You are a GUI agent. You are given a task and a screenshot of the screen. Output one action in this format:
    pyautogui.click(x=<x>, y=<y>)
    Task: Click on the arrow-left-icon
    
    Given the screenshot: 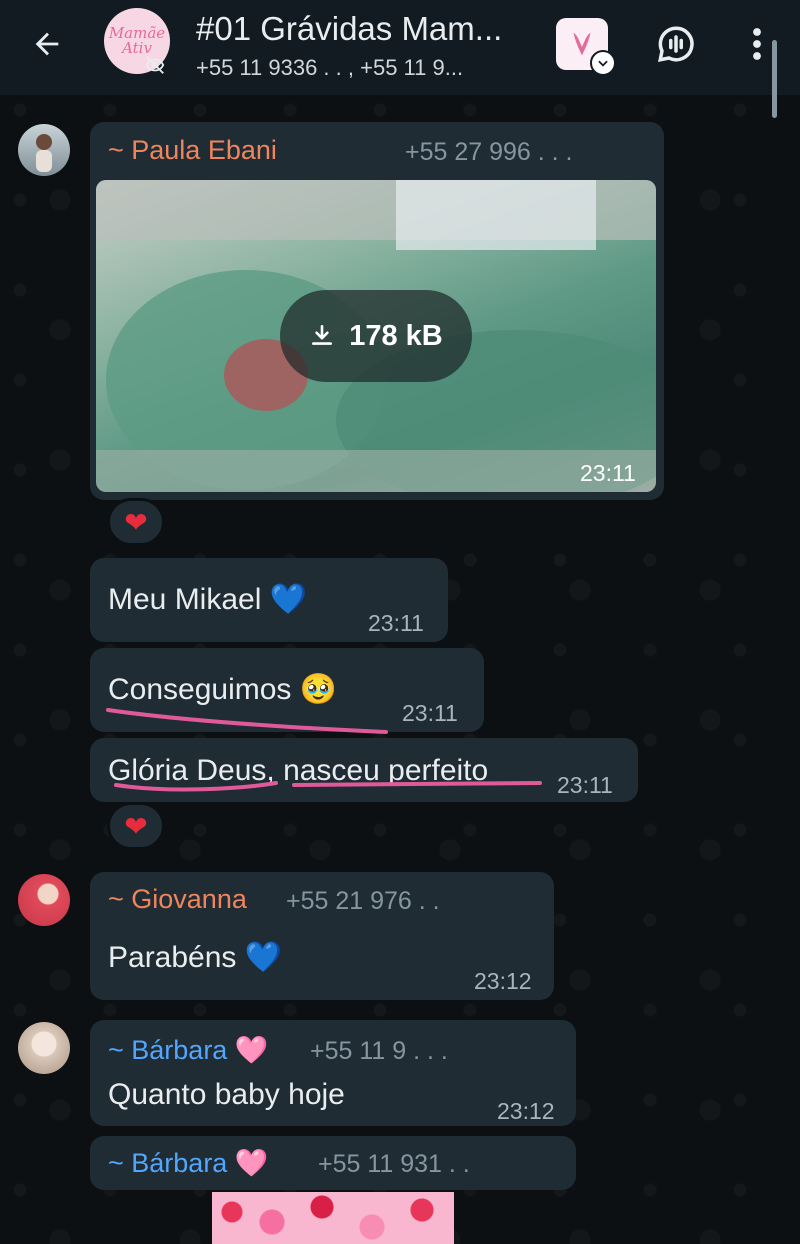 What is the action you would take?
    pyautogui.click(x=47, y=44)
    